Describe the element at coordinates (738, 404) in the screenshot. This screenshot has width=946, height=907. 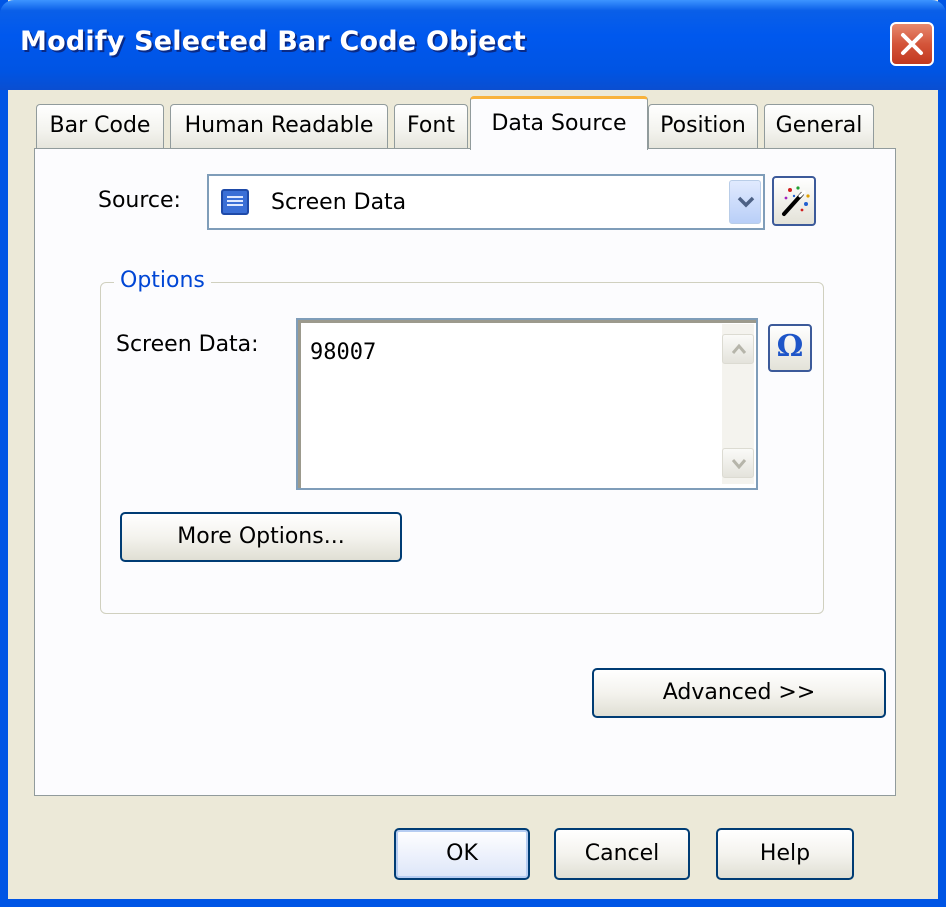
I see `vertical-scrollbar` at that location.